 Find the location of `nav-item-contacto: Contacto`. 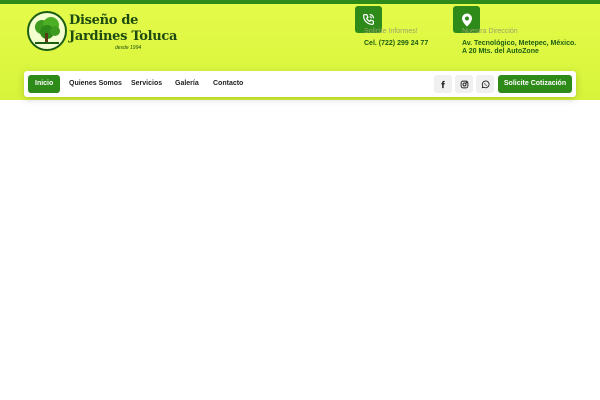

nav-item-contacto: Contacto is located at coordinates (228, 84).